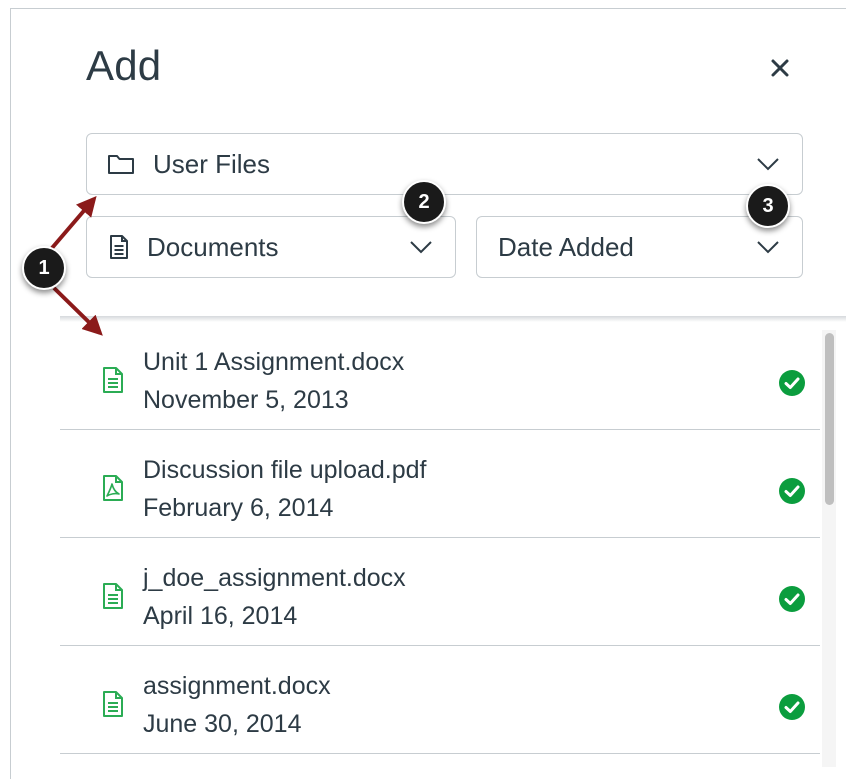  What do you see at coordinates (424, 202) in the screenshot?
I see `callout-2: 2` at bounding box center [424, 202].